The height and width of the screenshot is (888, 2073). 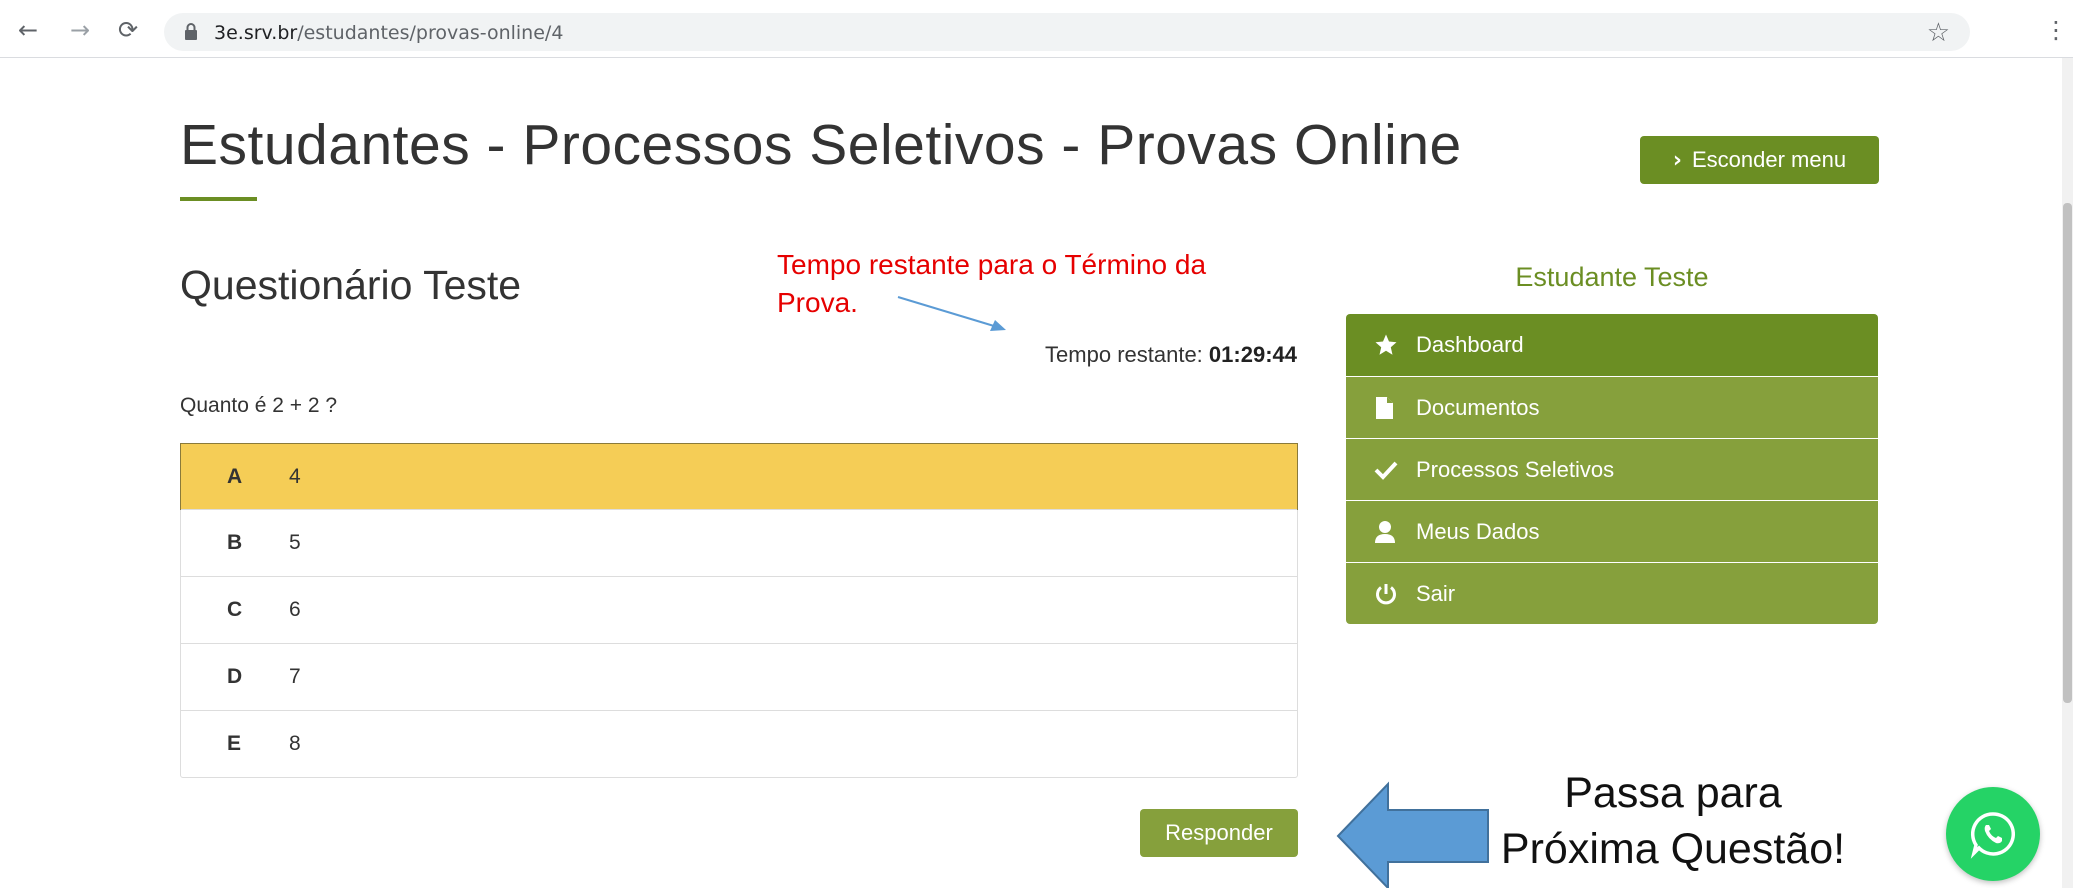 I want to click on answer-option-c: C 6, so click(x=739, y=609).